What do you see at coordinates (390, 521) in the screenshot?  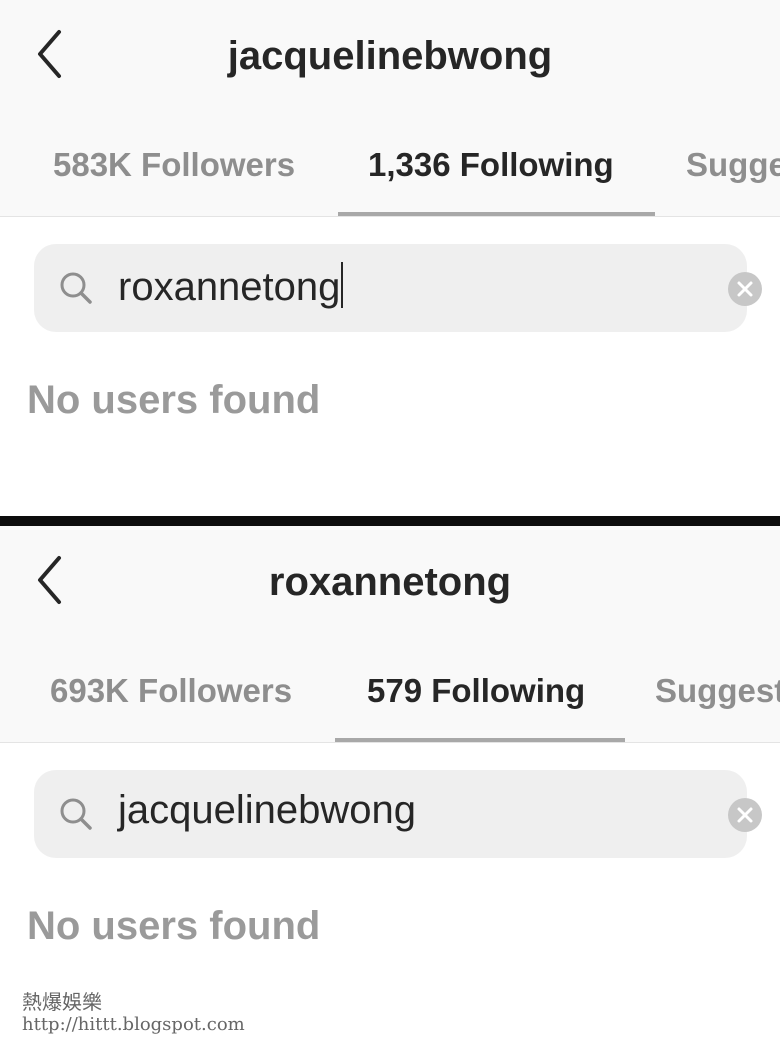 I see `screenshot-divider` at bounding box center [390, 521].